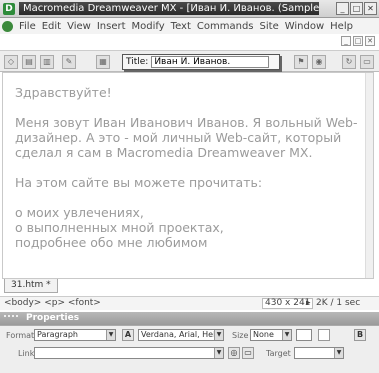 This screenshot has height=373, width=379. I want to click on split-view-icon: ▤, so click(29, 62).